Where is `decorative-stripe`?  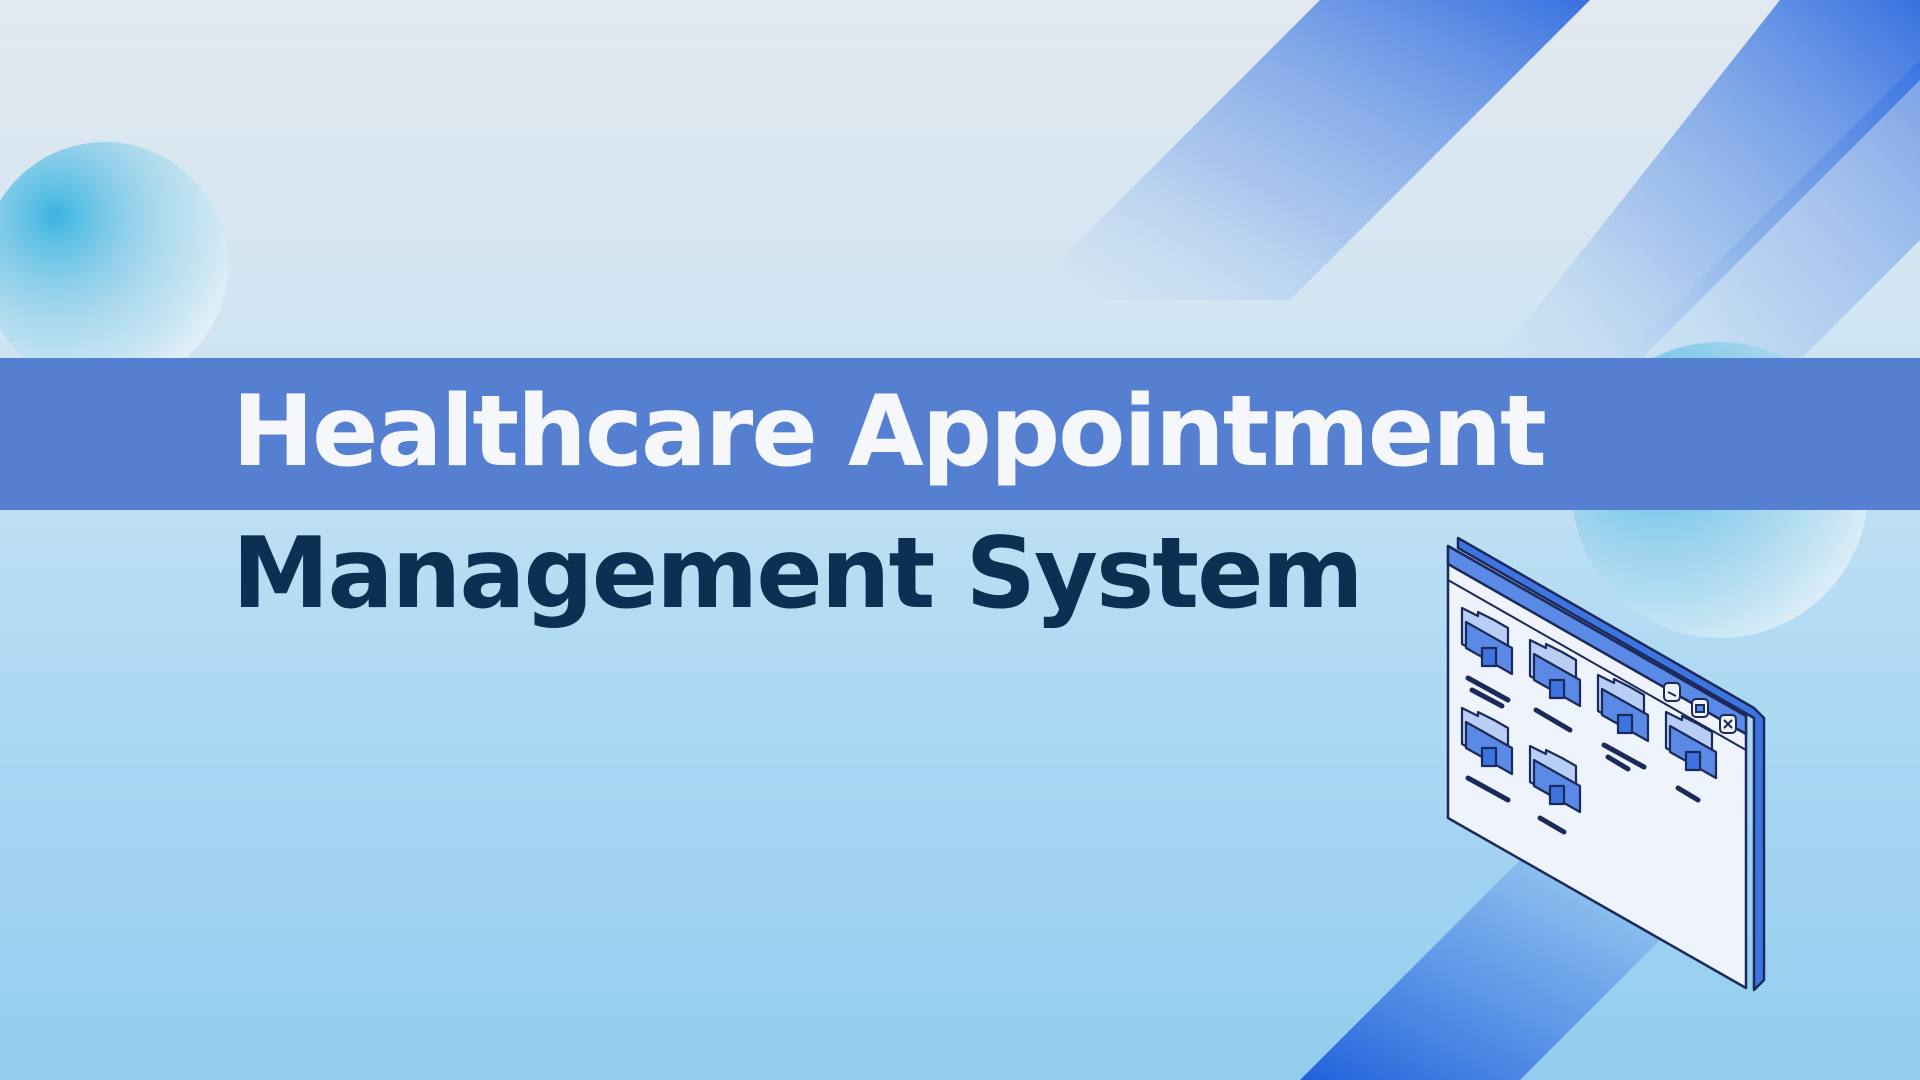
decorative-stripe is located at coordinates (1305, 150).